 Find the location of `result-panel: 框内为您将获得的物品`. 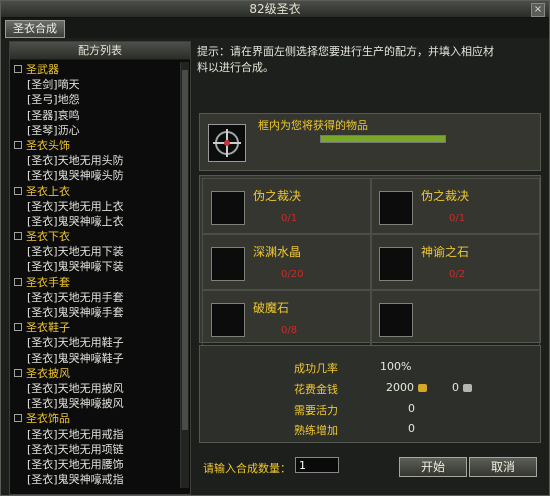

result-panel: 框内为您将获得的物品 is located at coordinates (370, 142).